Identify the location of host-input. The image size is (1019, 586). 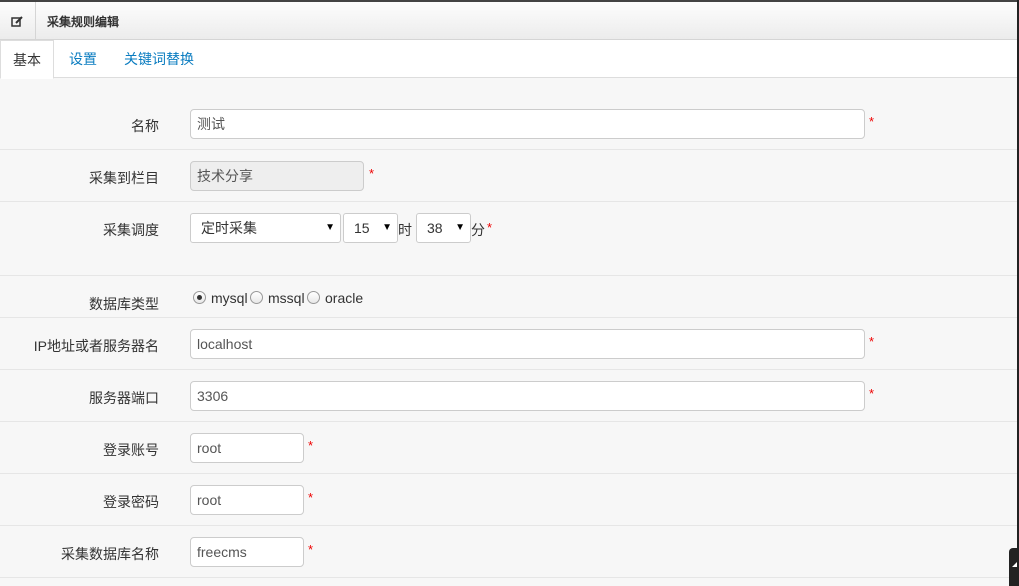
(527, 344).